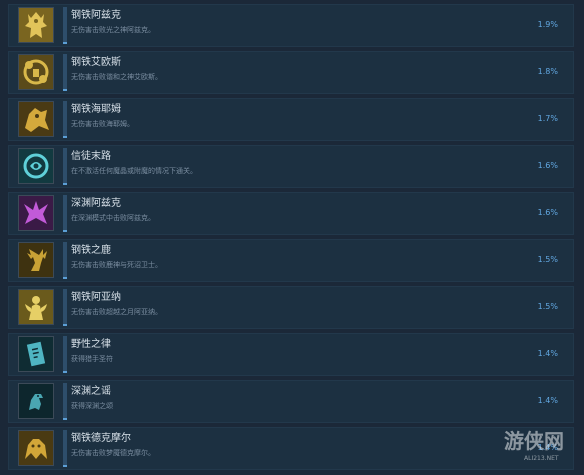 This screenshot has height=475, width=584. Describe the element at coordinates (134, 171) in the screenshot. I see `achievement-description: 在不激活任何魔晶或附魔的情况下通关。` at that location.